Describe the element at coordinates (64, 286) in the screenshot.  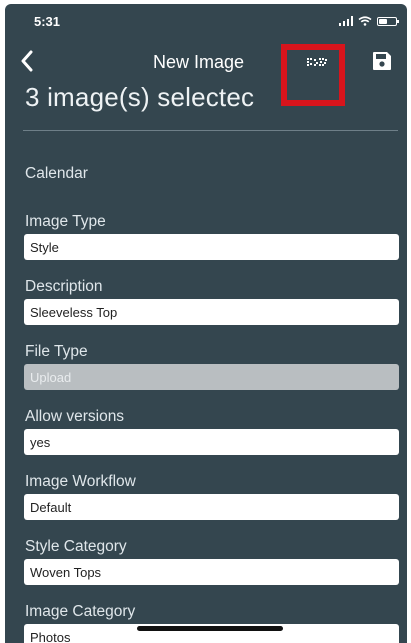
I see `description-label: Description` at that location.